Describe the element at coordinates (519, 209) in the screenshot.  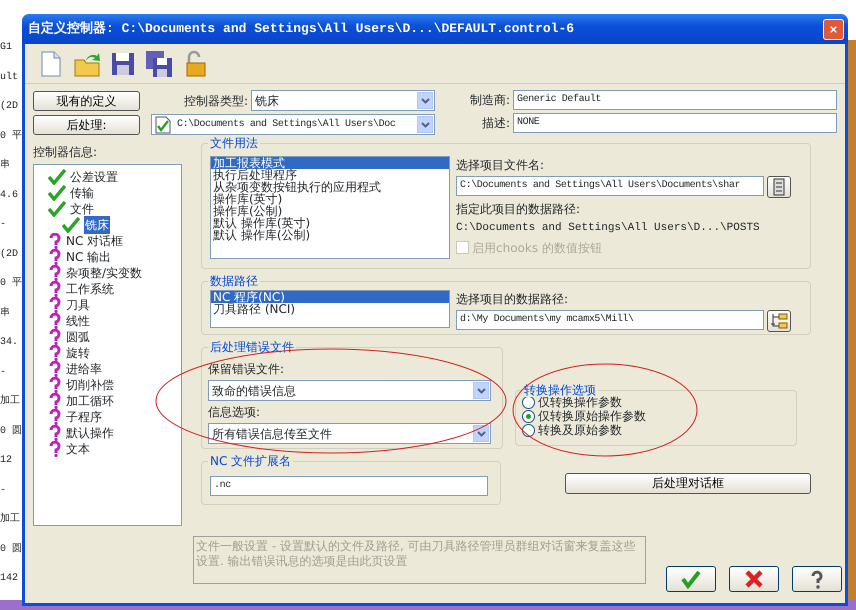
I see `field-label: 指定此项目的数据路径:` at that location.